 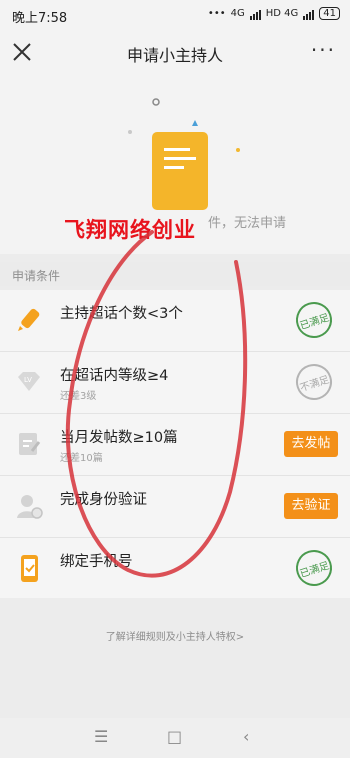 I want to click on pen-icon, so click(x=29, y=319).